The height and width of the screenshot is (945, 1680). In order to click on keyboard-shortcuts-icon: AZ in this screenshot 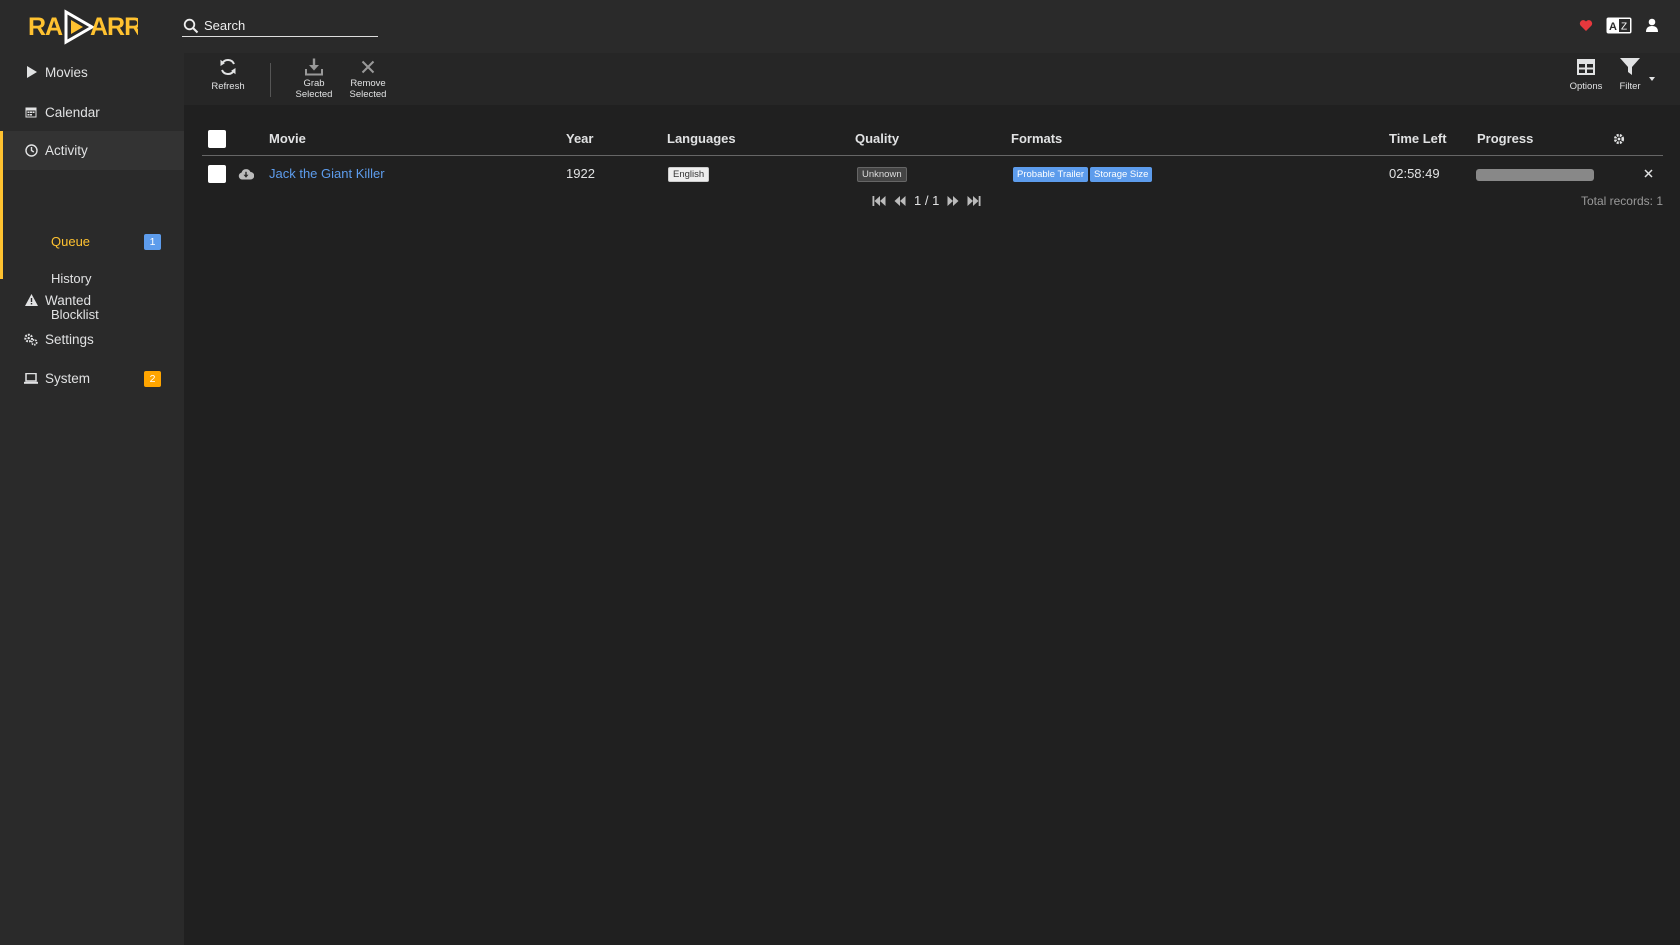, I will do `click(1619, 25)`.